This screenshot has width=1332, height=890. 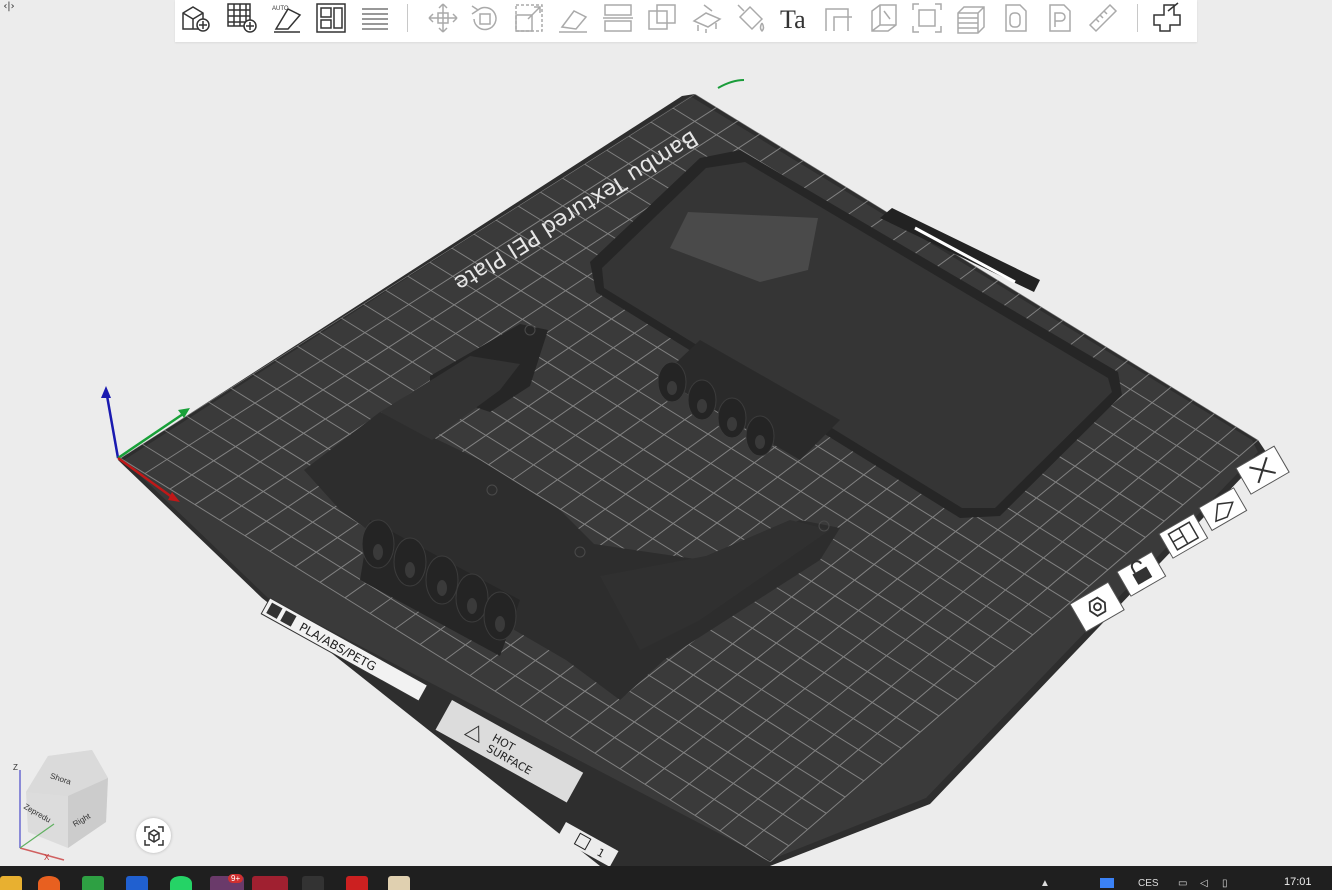 What do you see at coordinates (137, 883) in the screenshot?
I see `app-blue-icon` at bounding box center [137, 883].